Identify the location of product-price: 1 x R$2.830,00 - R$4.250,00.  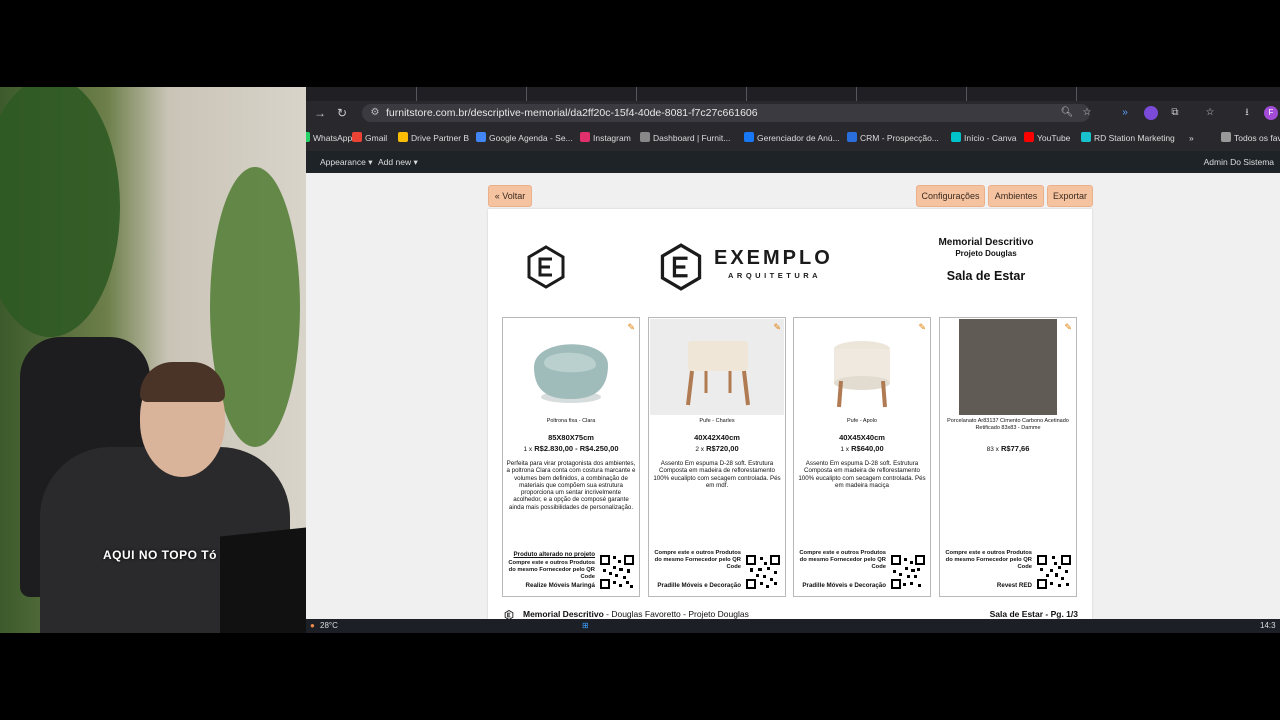
(571, 448).